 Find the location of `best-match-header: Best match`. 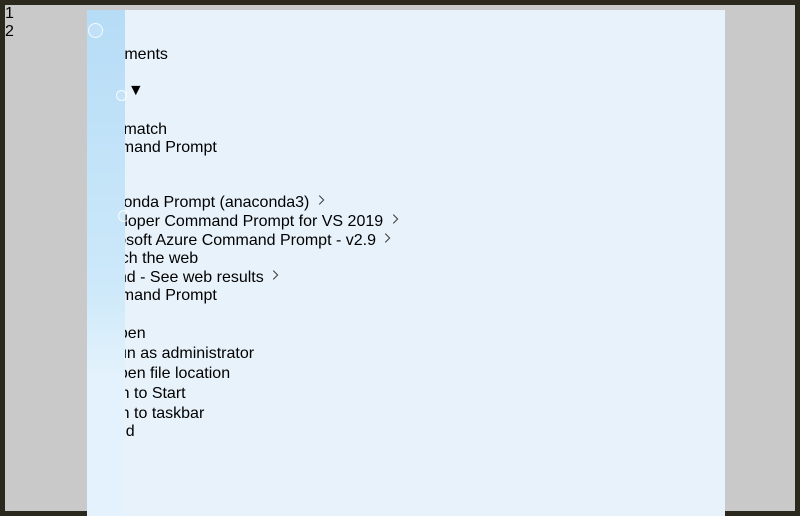

best-match-header: Best match is located at coordinates (127, 129).